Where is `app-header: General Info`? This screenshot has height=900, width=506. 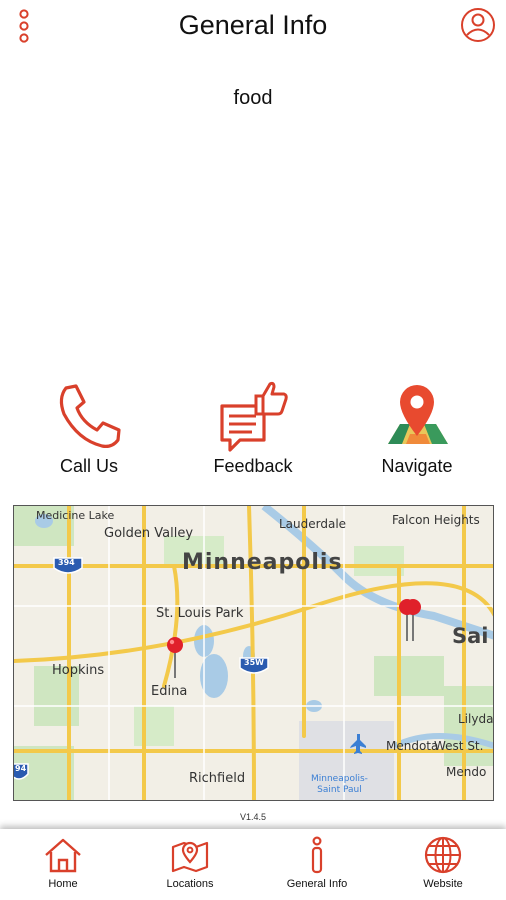
app-header: General Info is located at coordinates (253, 28).